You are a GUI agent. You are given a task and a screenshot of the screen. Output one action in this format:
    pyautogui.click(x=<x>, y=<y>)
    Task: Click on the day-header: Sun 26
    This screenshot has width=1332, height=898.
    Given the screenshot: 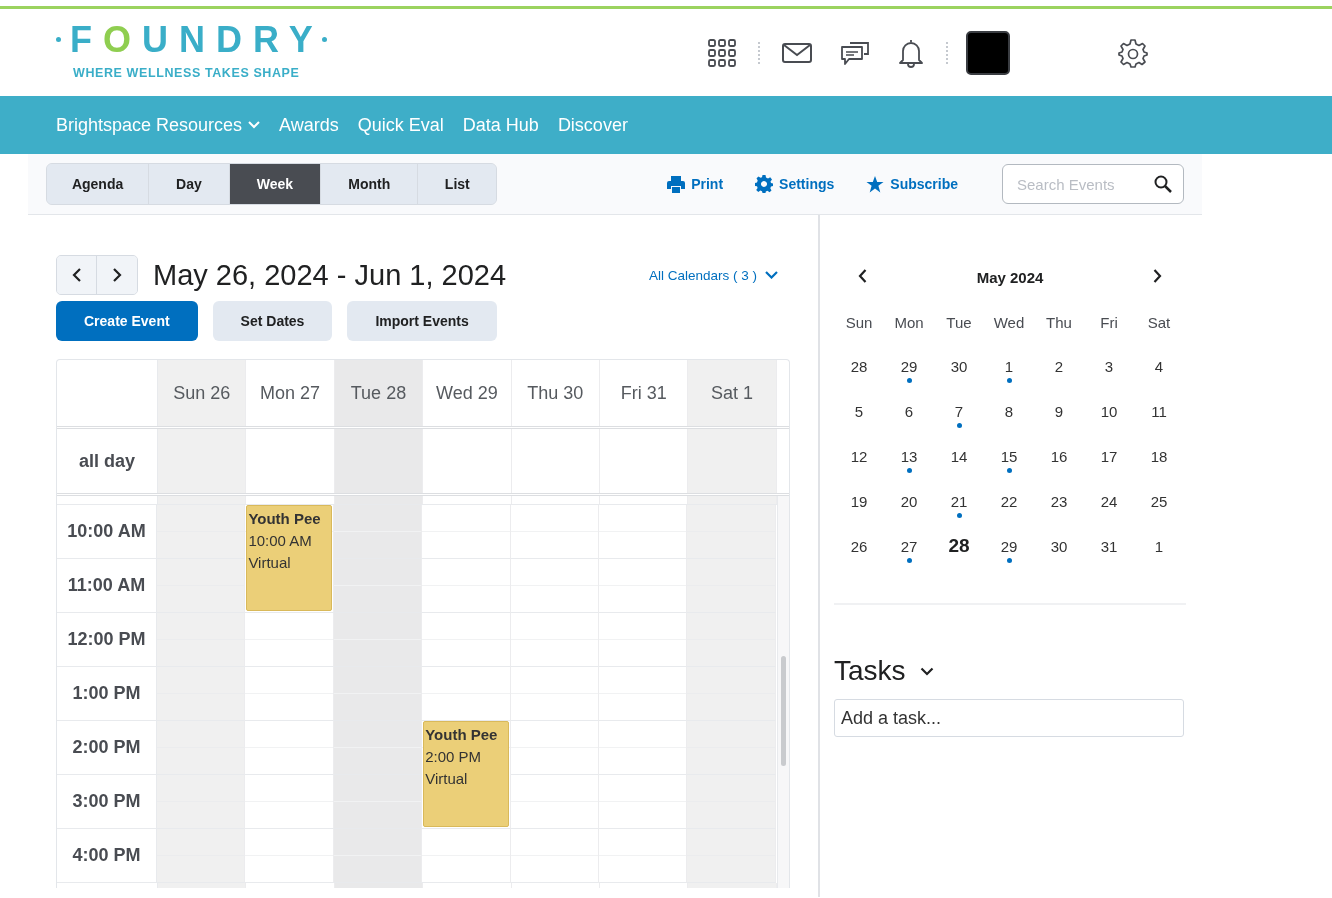 What is the action you would take?
    pyautogui.click(x=202, y=393)
    